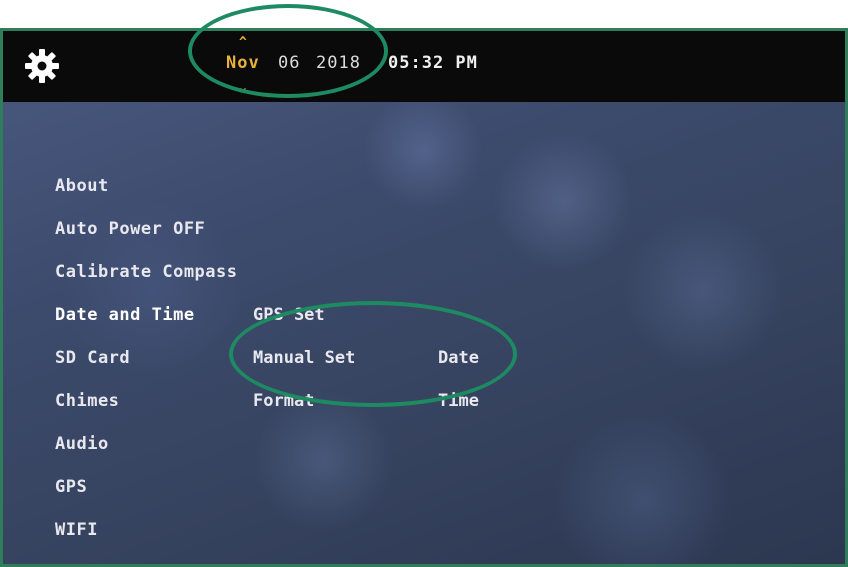  I want to click on menu-item-date-and-time: Date and Time, so click(125, 315).